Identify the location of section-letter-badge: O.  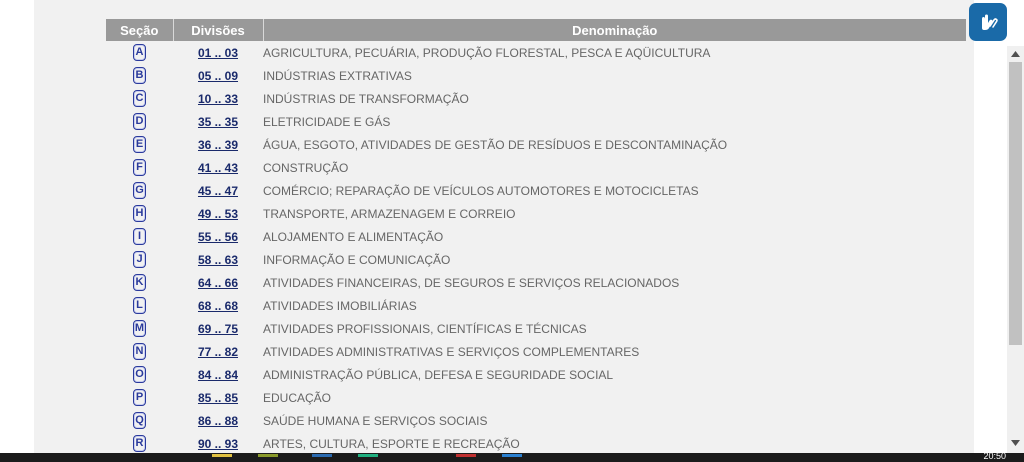
(139, 374).